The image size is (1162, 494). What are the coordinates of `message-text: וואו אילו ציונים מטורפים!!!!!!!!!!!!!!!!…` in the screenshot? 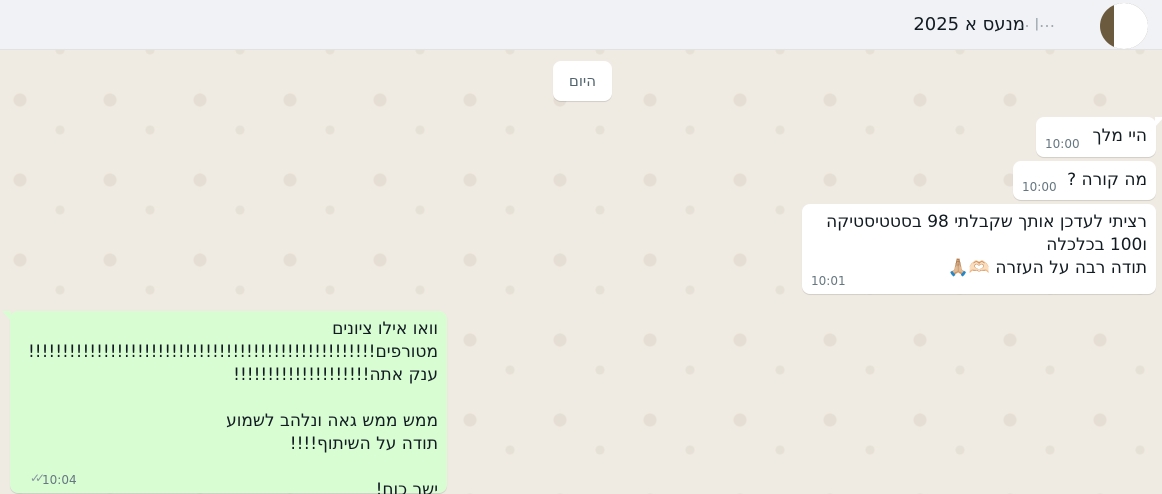 It's located at (232, 406).